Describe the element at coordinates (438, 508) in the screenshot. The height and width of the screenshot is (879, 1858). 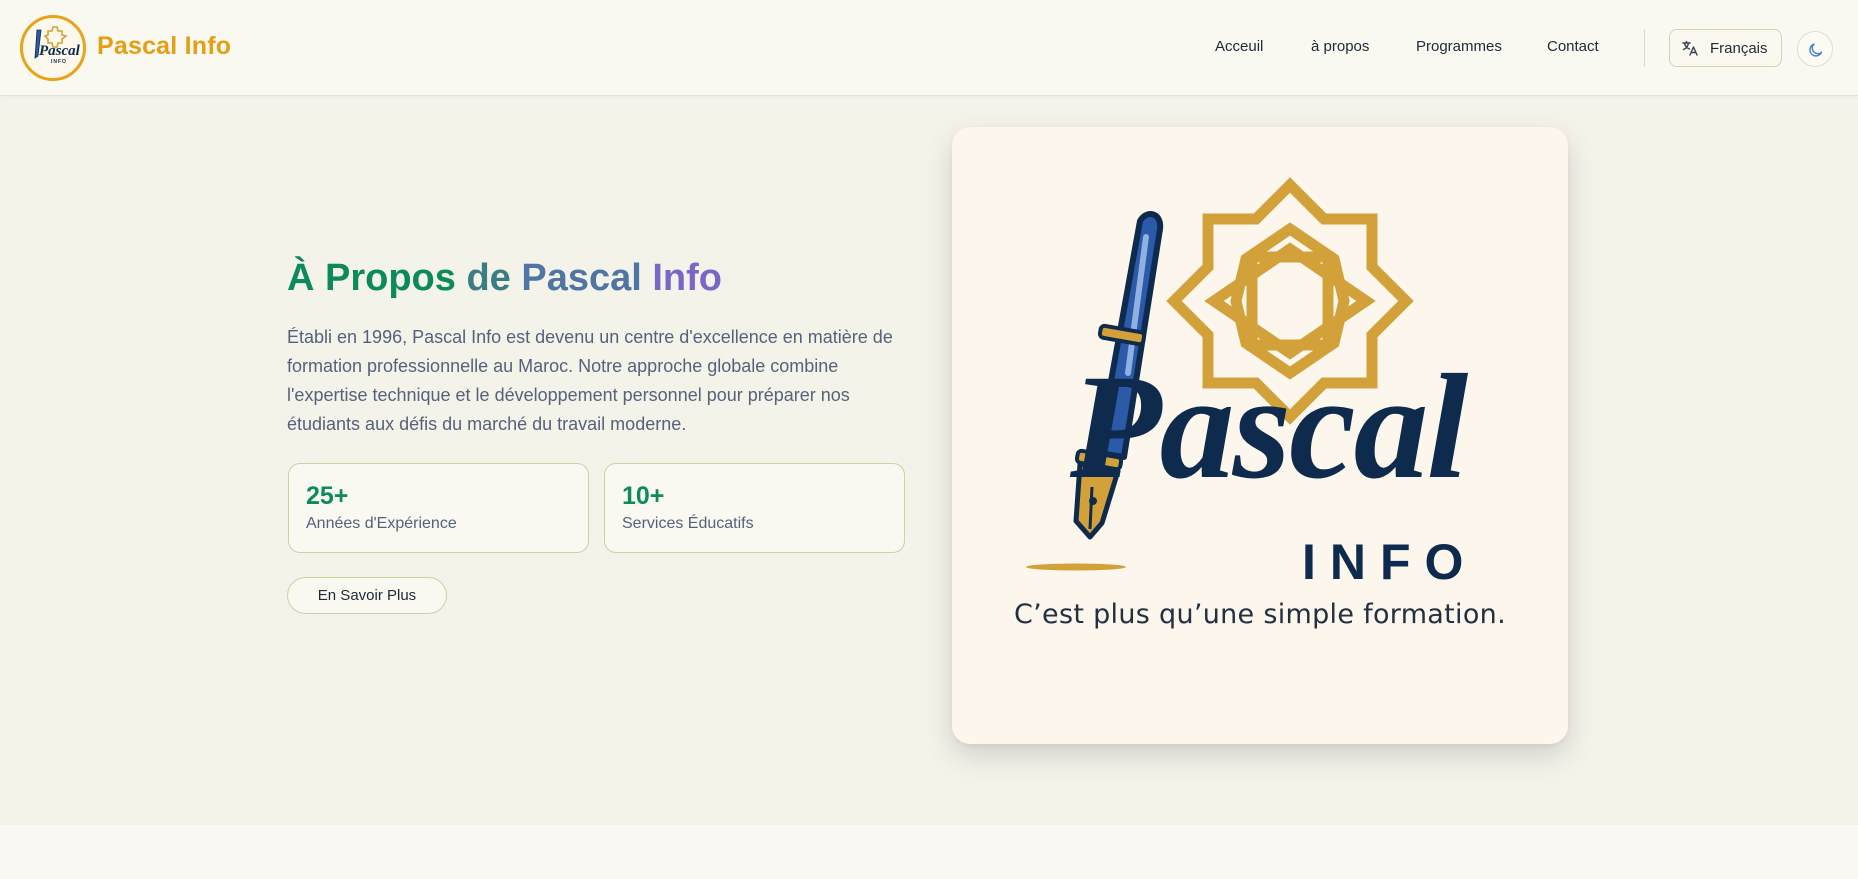
I see `stat-card-experience: 25+ Années d'Expérience` at that location.